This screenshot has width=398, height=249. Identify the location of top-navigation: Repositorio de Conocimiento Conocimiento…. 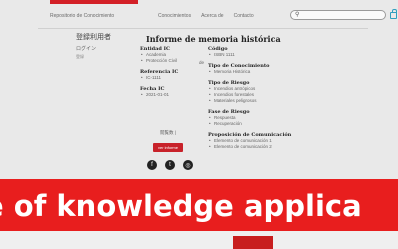
(217, 16).